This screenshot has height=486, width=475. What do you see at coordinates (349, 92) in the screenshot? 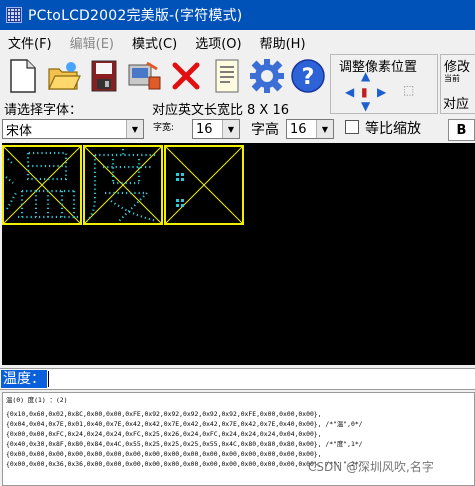
I see `shift-left-icon: ◀` at bounding box center [349, 92].